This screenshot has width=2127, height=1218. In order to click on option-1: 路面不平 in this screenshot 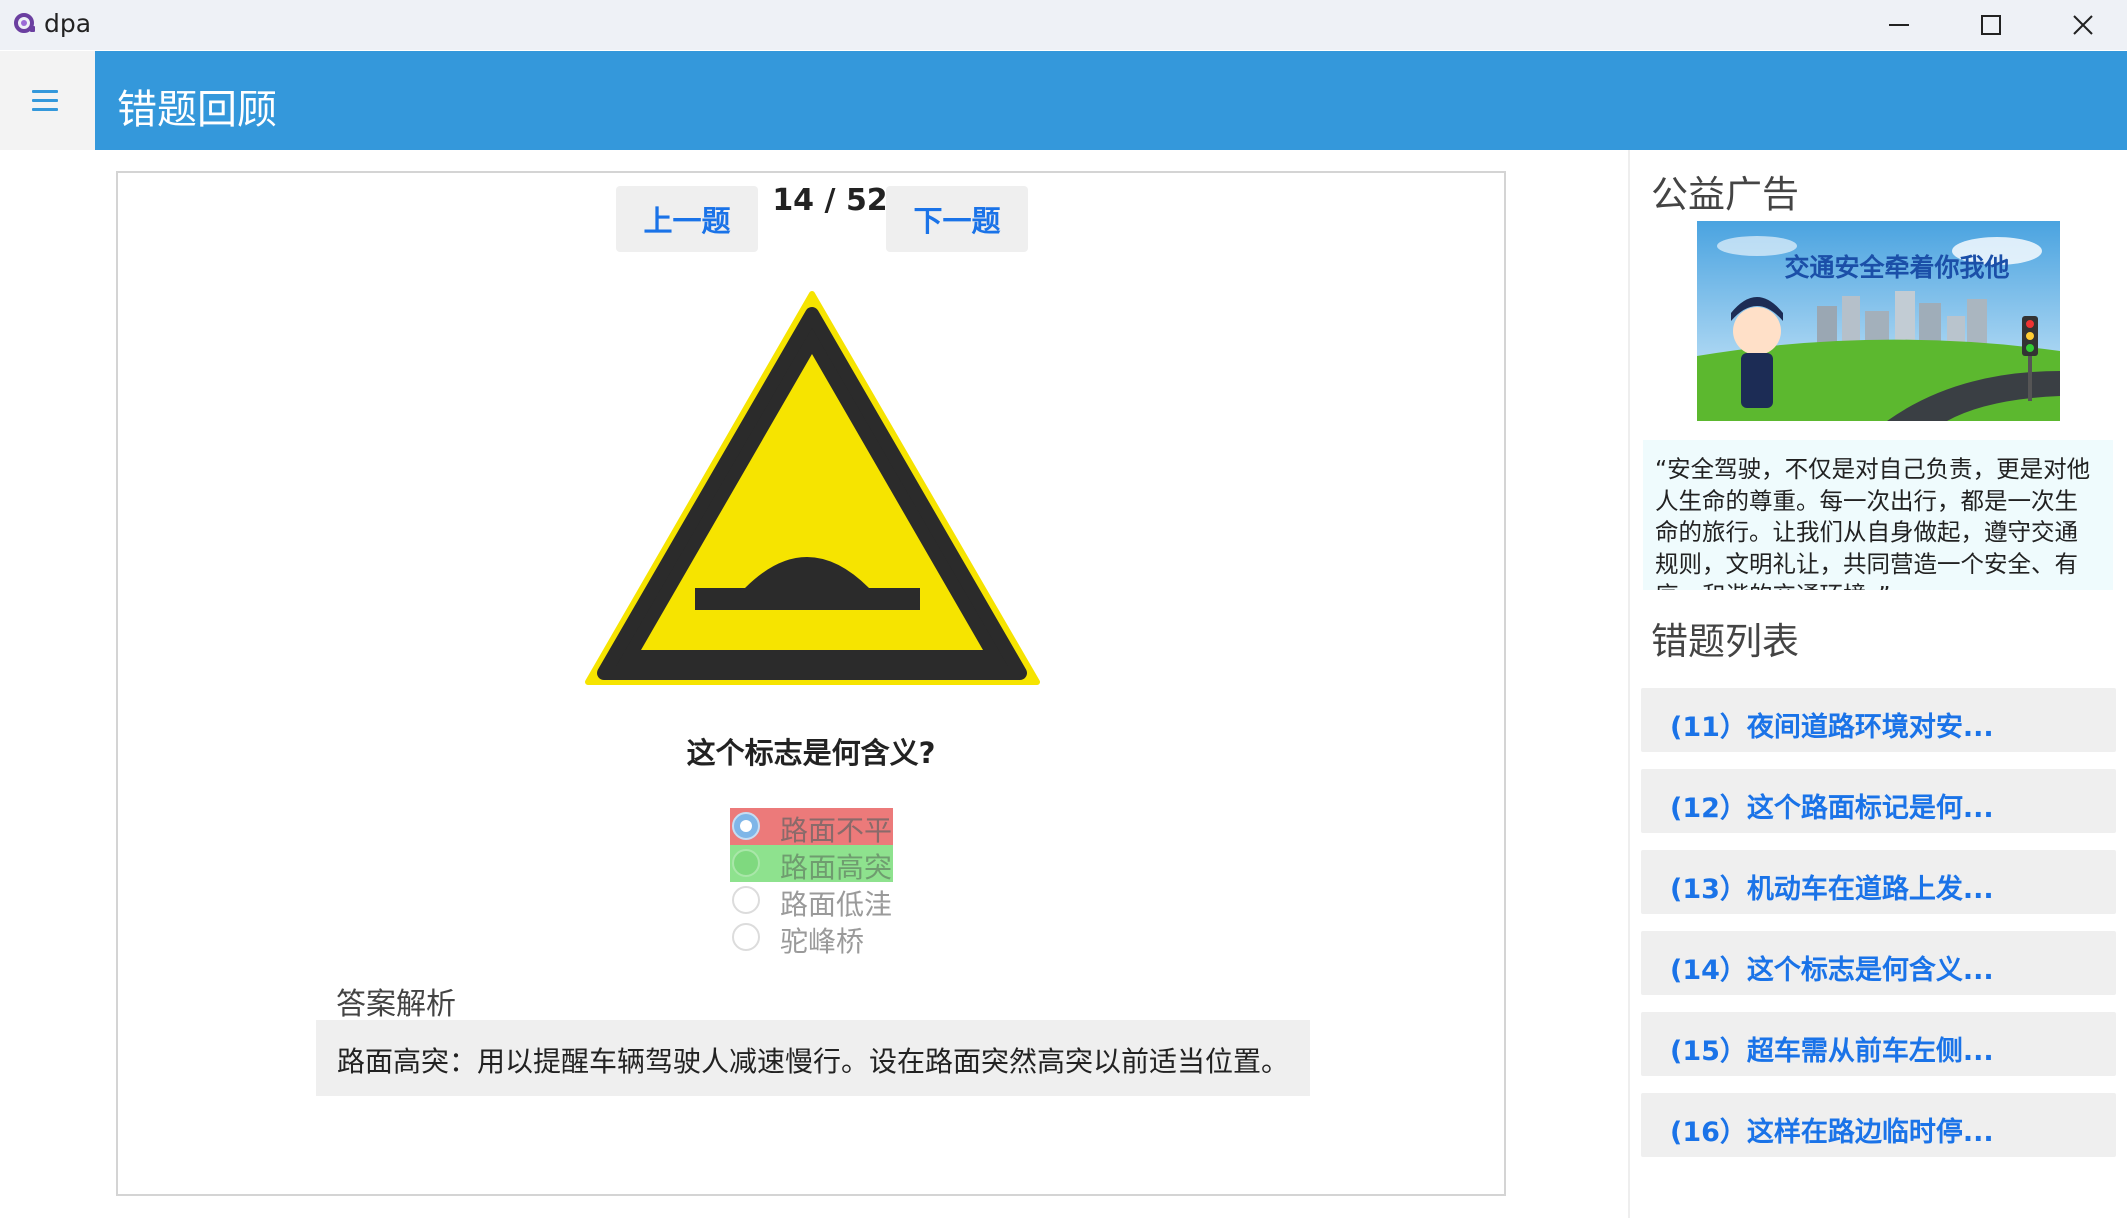, I will do `click(811, 827)`.